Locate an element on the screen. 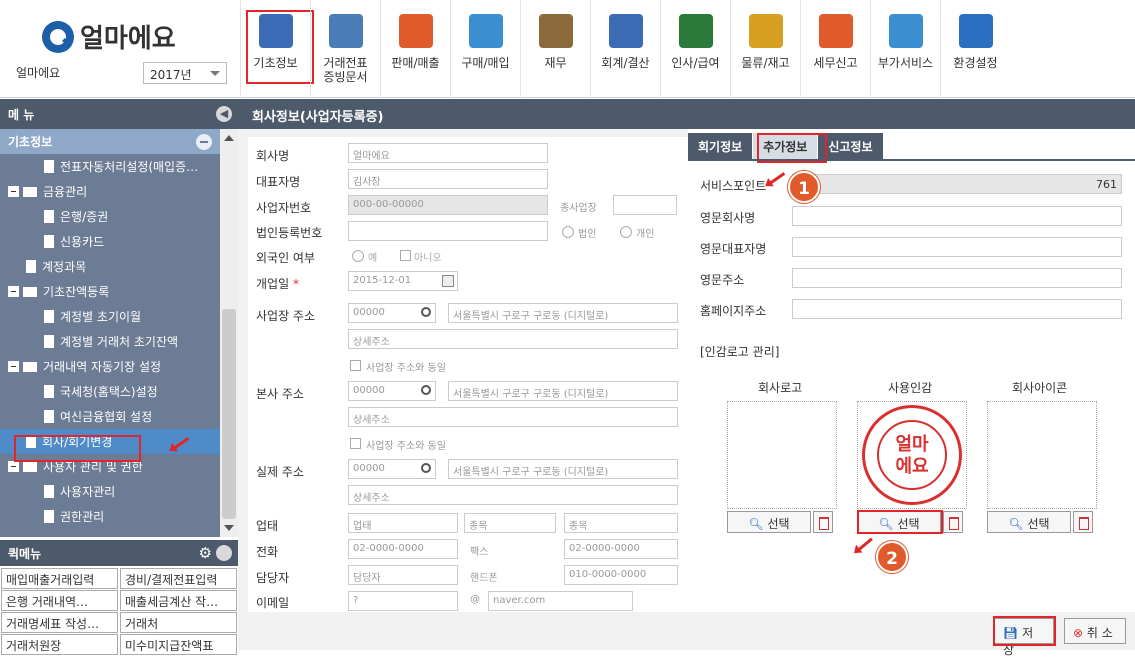  ceo-field: 김사장 is located at coordinates (448, 179).